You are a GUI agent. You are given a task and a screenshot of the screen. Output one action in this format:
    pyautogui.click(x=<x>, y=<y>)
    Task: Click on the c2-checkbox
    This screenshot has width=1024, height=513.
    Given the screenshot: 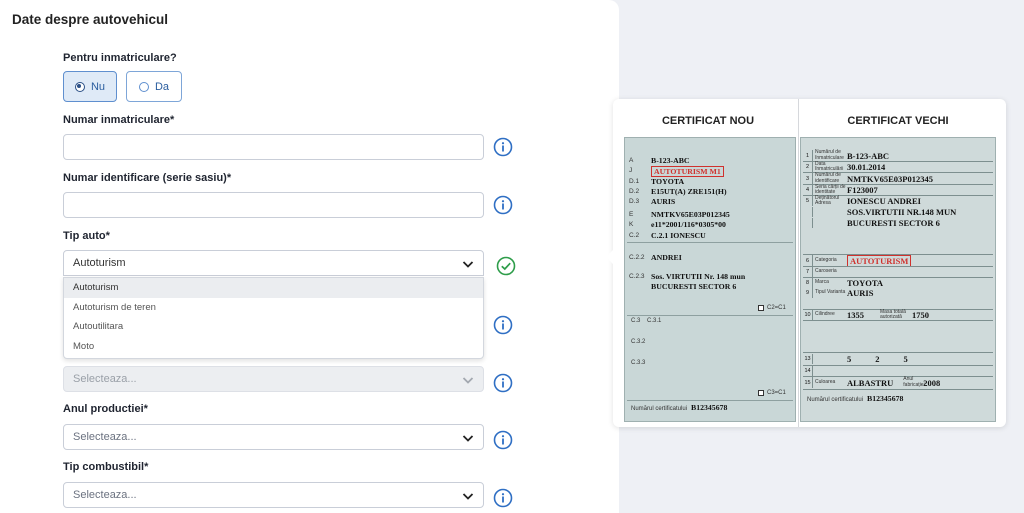 What is the action you would take?
    pyautogui.click(x=761, y=308)
    